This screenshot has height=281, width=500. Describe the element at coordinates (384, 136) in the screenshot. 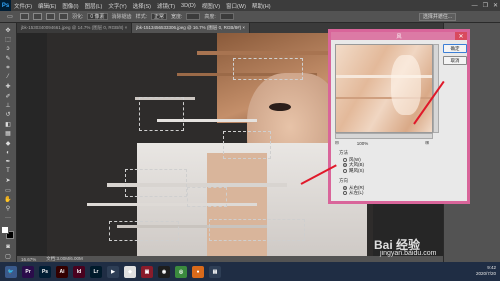

I see `preview-horizontal-scrollbar` at that location.